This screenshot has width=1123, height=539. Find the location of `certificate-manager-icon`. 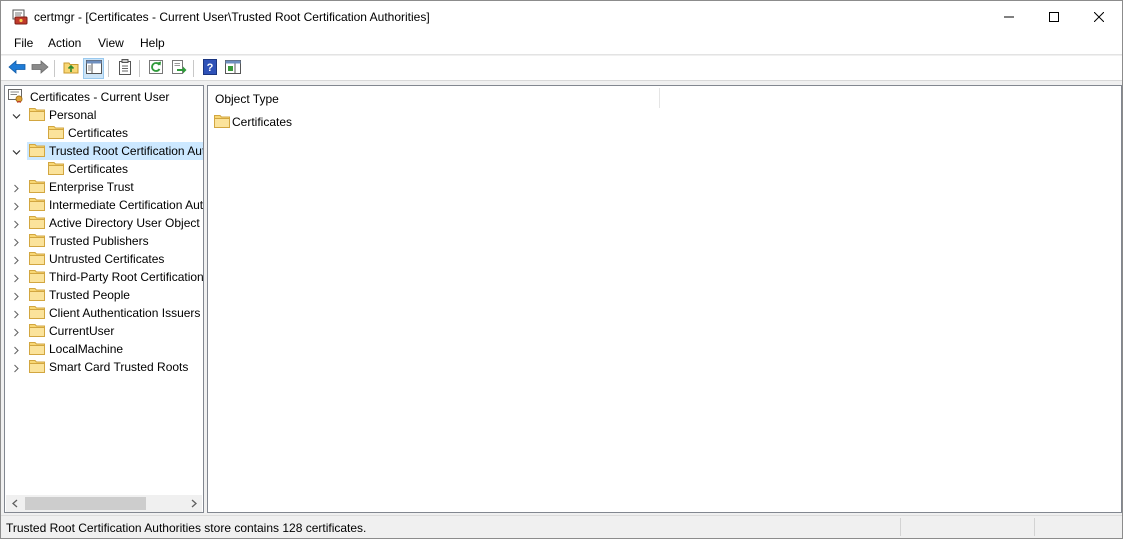

certificate-manager-icon is located at coordinates (20, 17).